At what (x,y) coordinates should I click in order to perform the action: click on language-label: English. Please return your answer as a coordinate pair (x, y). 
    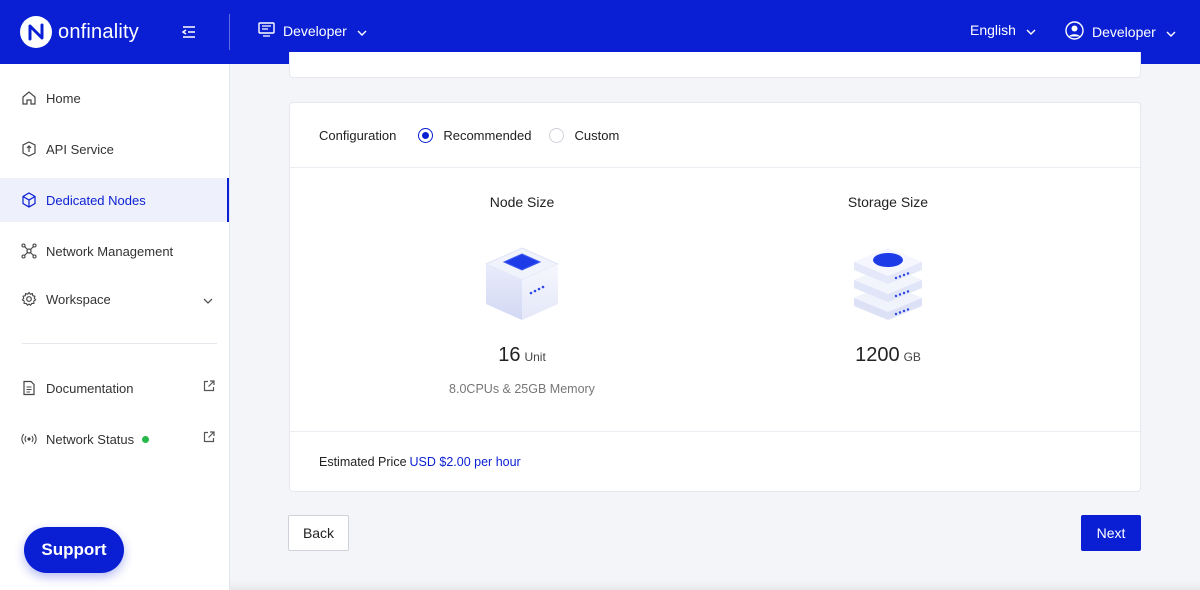
    Looking at the image, I should click on (993, 30).